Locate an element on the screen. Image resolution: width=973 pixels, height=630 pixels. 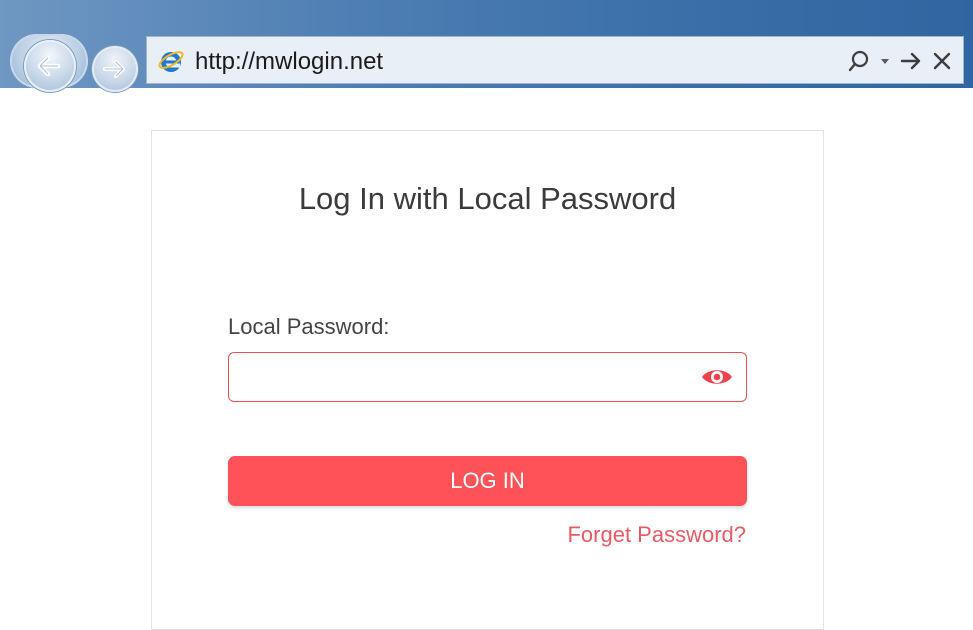
go-arrow-icon is located at coordinates (911, 61).